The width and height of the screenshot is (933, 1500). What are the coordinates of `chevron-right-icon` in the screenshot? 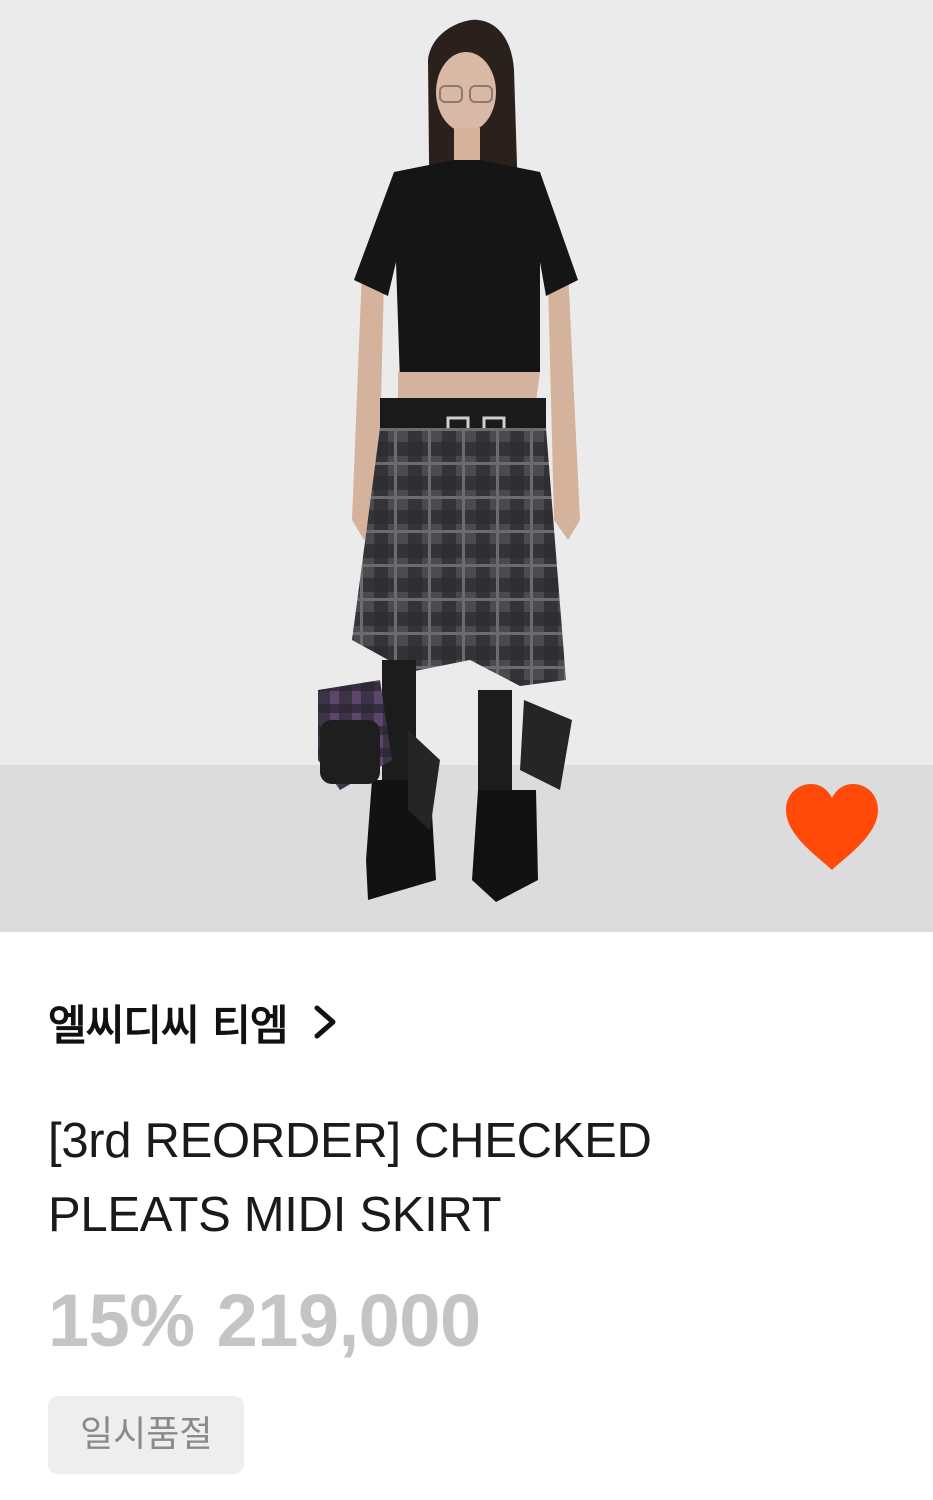 It's located at (325, 1022).